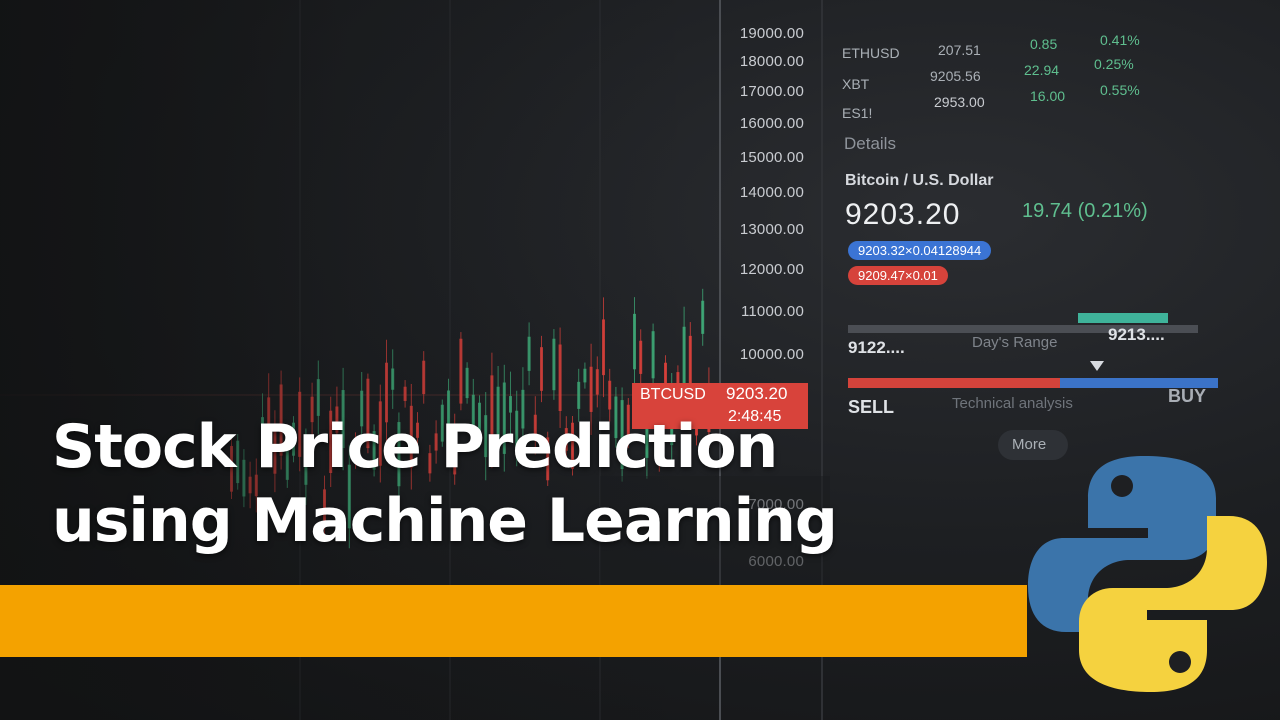 Image resolution: width=1280 pixels, height=720 pixels. What do you see at coordinates (771, 354) in the screenshot?
I see `axis-label: 10000.00` at bounding box center [771, 354].